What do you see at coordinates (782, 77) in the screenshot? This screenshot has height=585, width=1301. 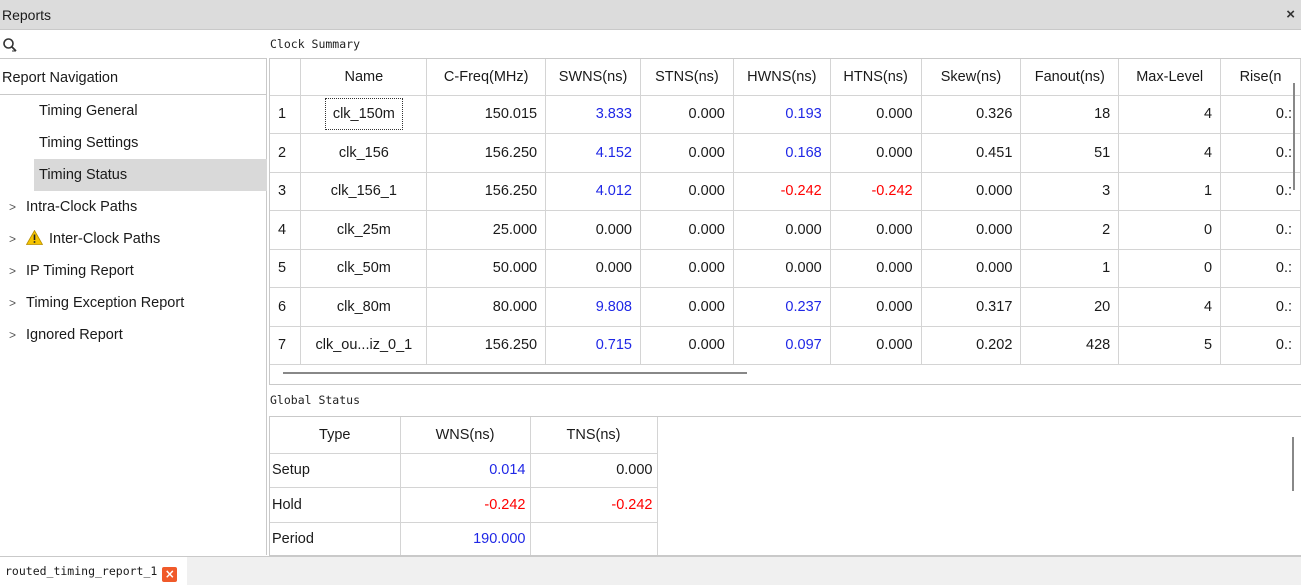 I see `column-header: HWNS(ns)` at bounding box center [782, 77].